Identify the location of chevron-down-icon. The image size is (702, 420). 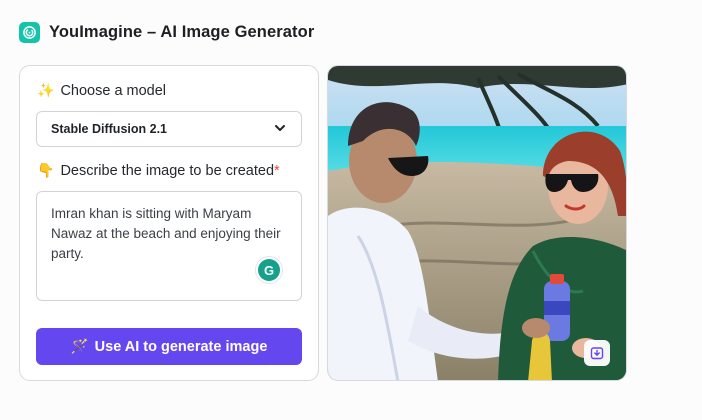
(280, 129).